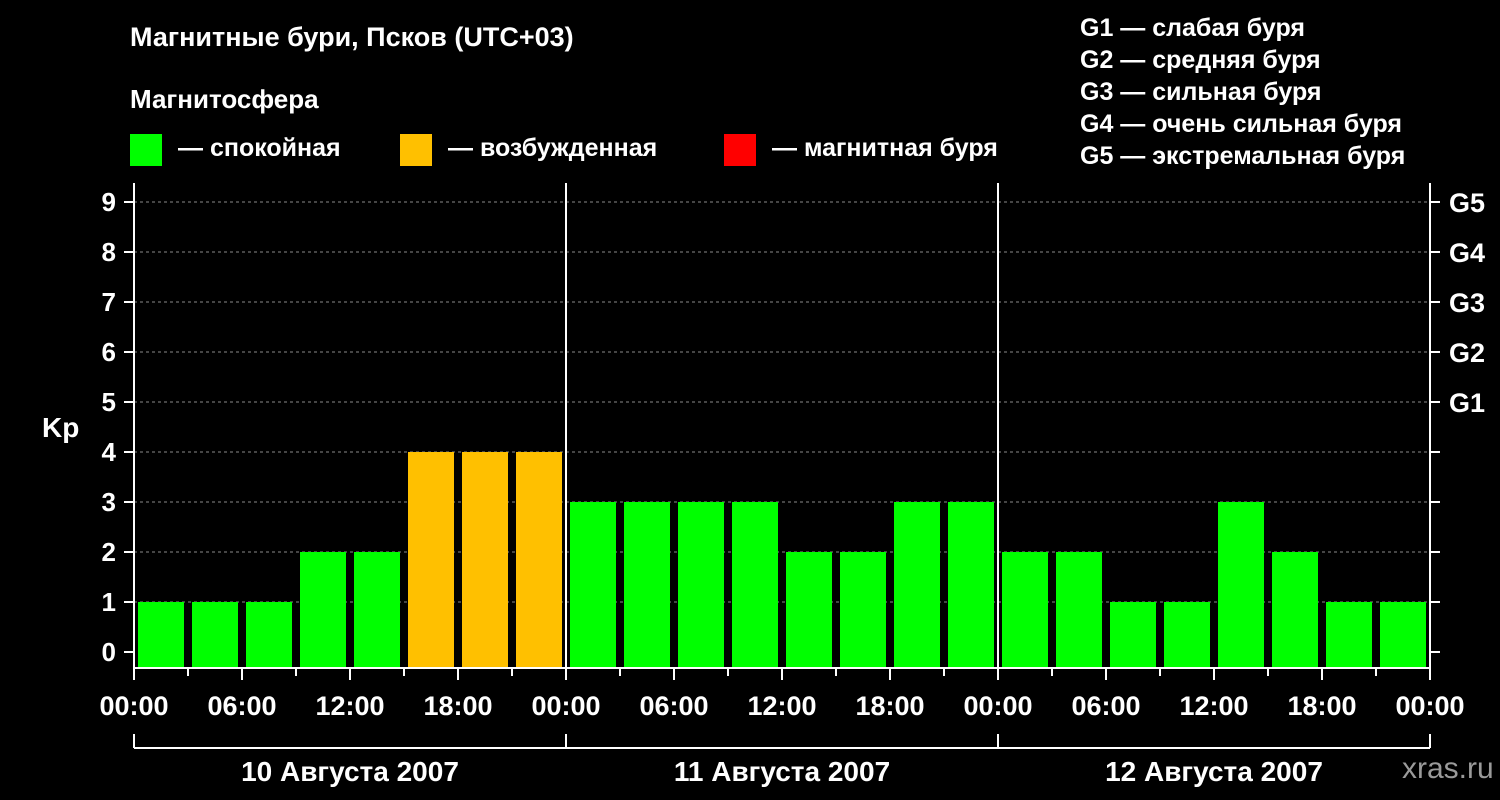 The height and width of the screenshot is (800, 1500). I want to click on y-tick-label: 4, so click(109, 452).